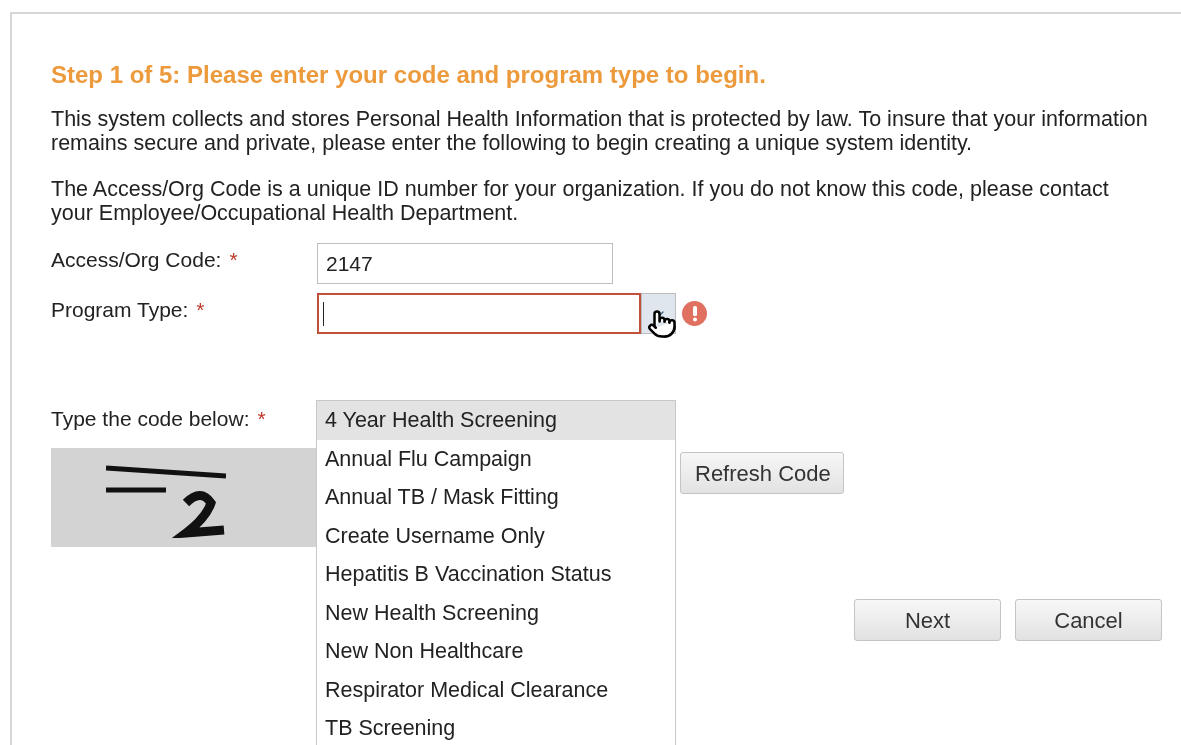 The image size is (1181, 745). I want to click on field-label: Access/Org Code:, so click(136, 260).